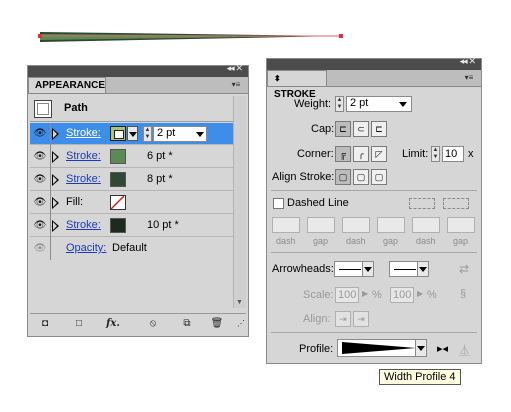 The width and height of the screenshot is (511, 412). What do you see at coordinates (361, 319) in the screenshot?
I see `arrow-inside-button: ⇥` at bounding box center [361, 319].